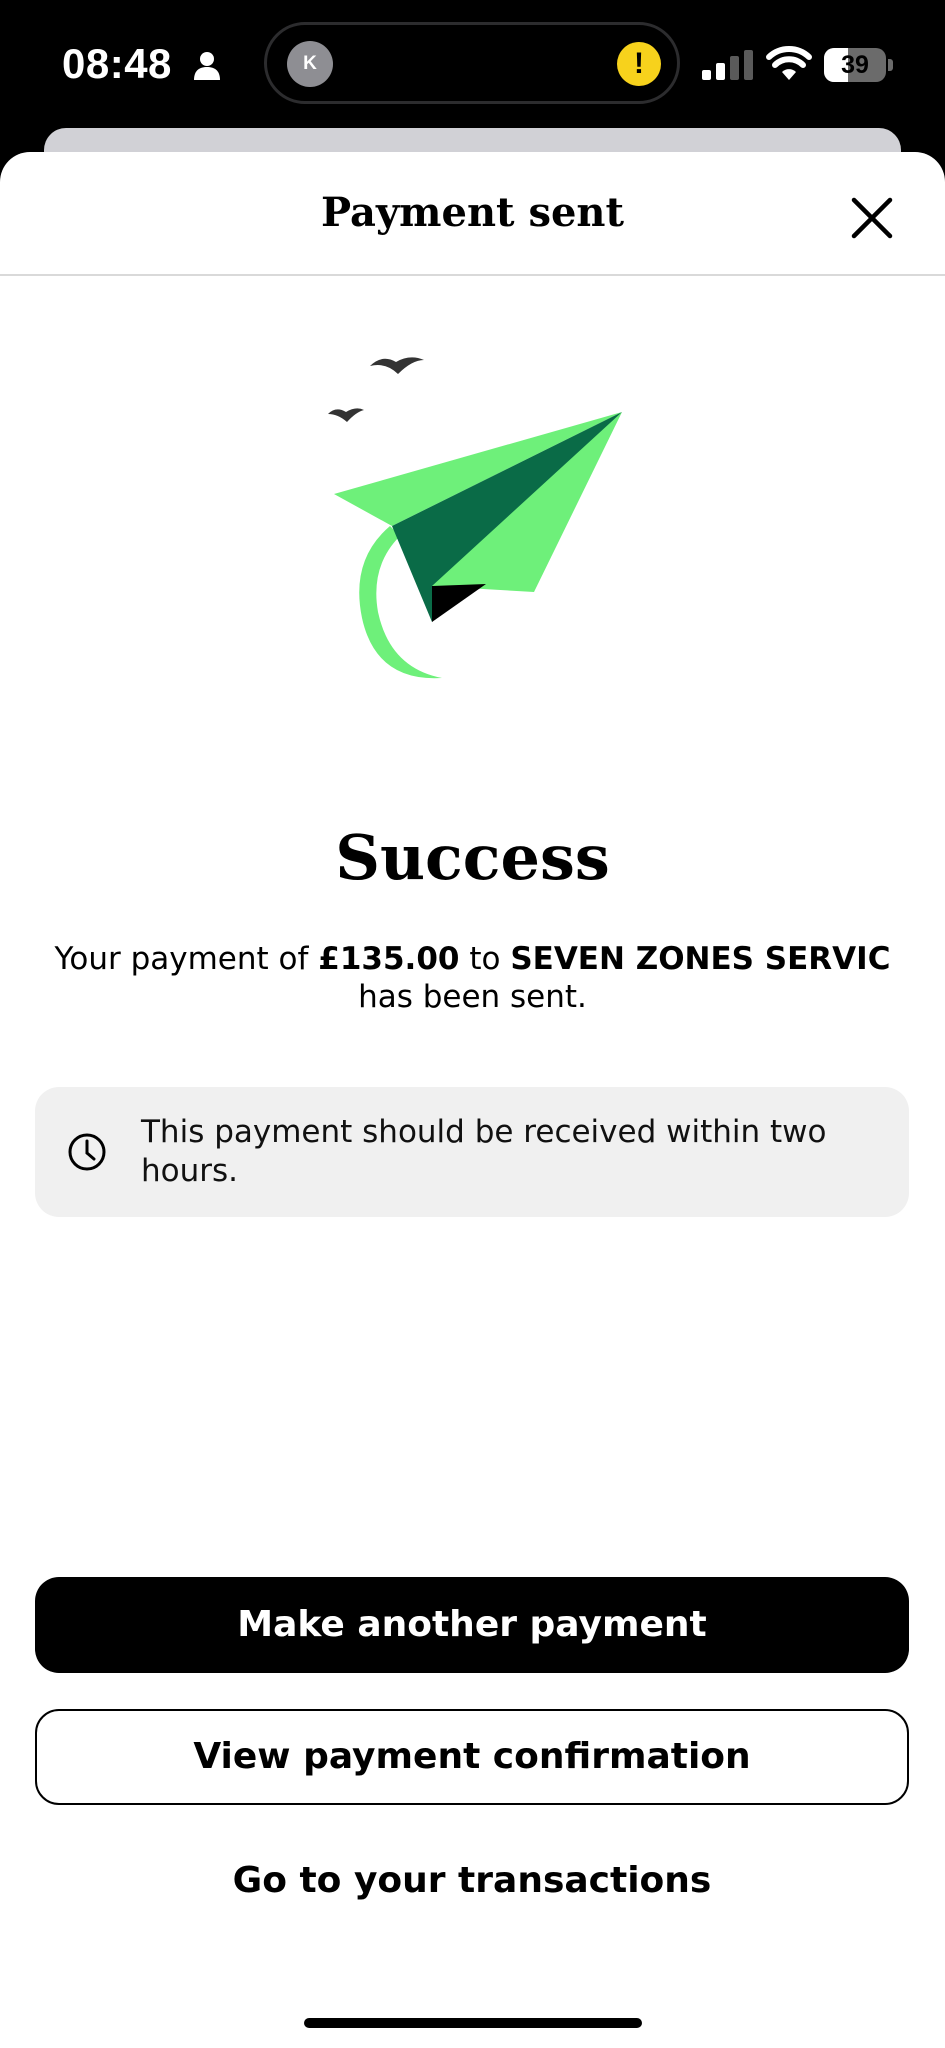 The height and width of the screenshot is (2048, 945). Describe the element at coordinates (485, 959) in the screenshot. I see `message-middle: to` at that location.